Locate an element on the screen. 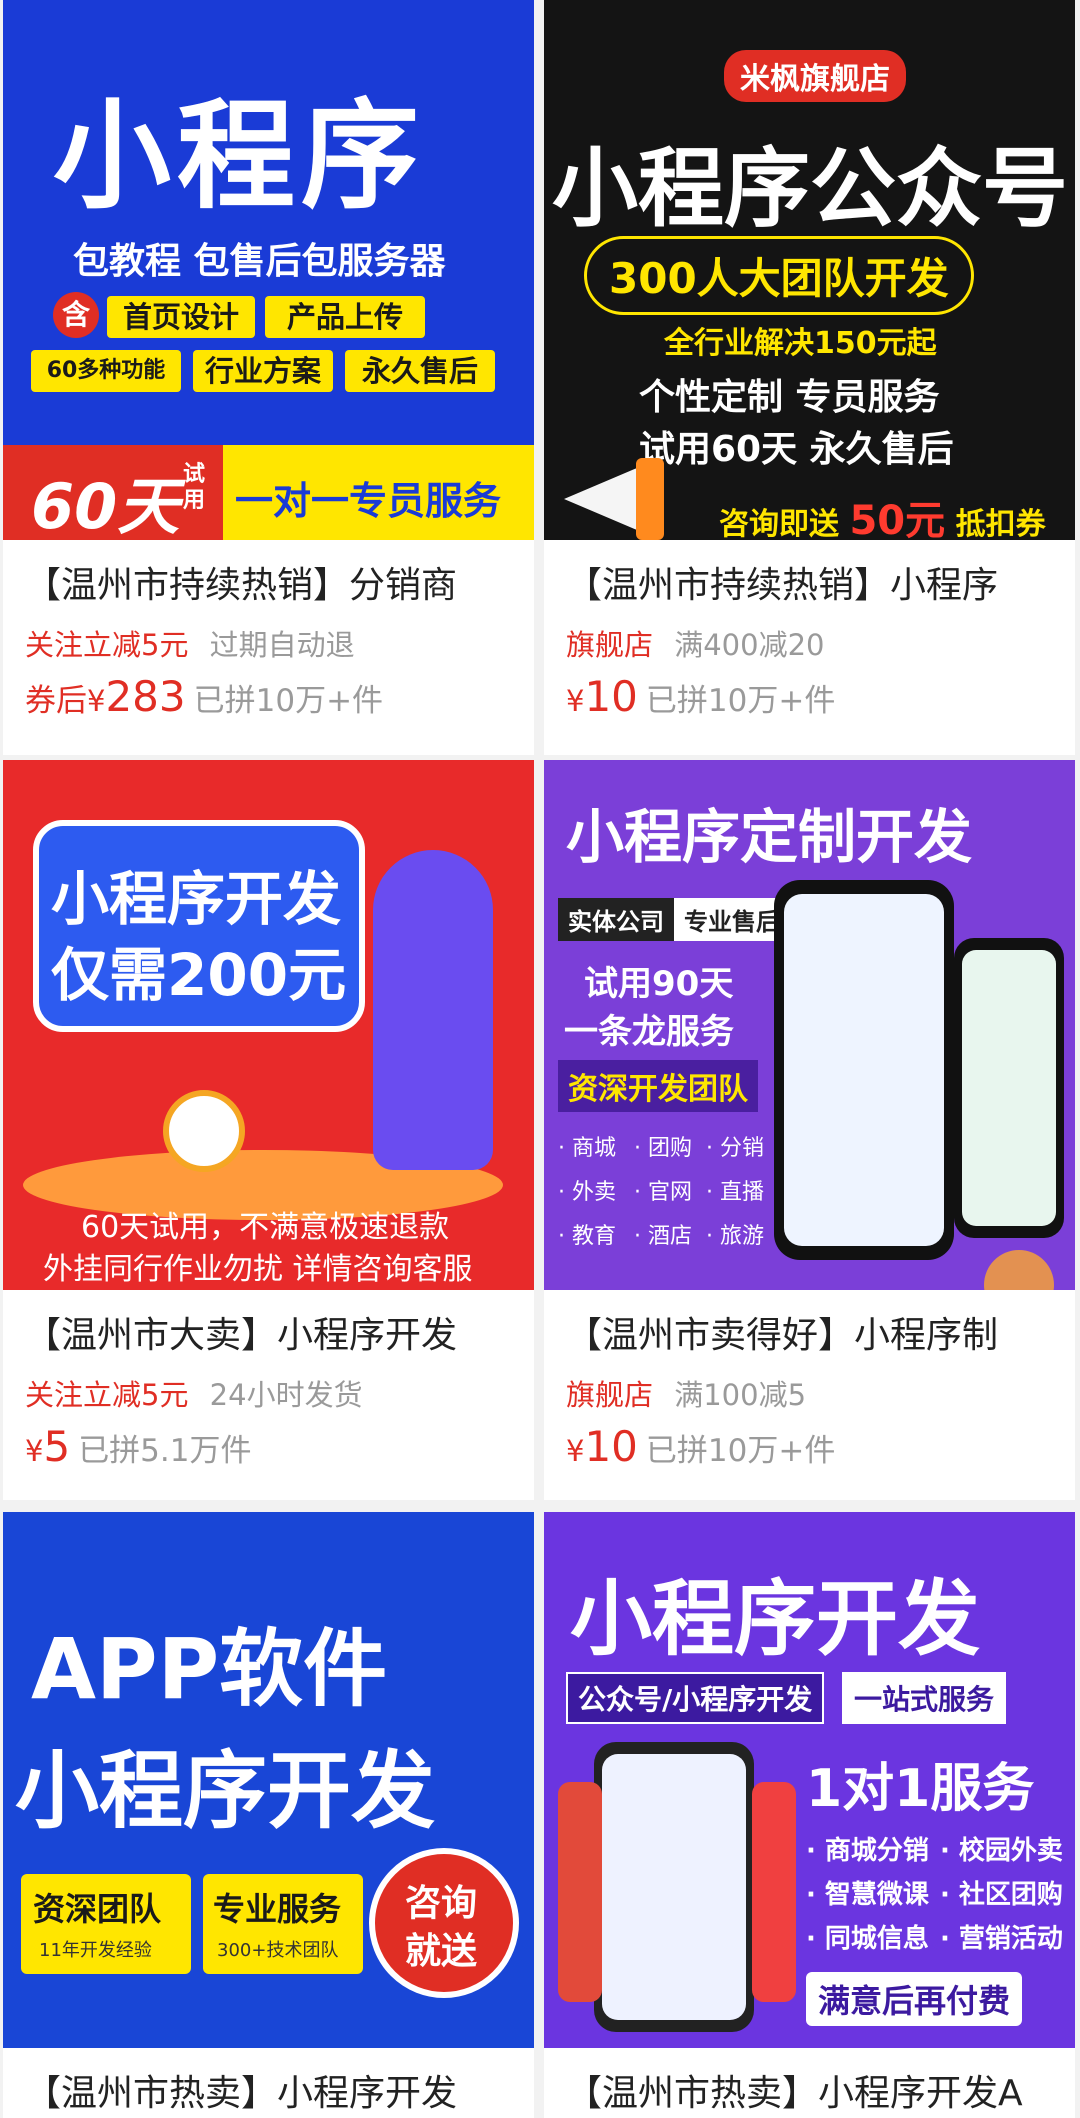 The image size is (1080, 2118). promo-note: 过期自动退 is located at coordinates (282, 645).